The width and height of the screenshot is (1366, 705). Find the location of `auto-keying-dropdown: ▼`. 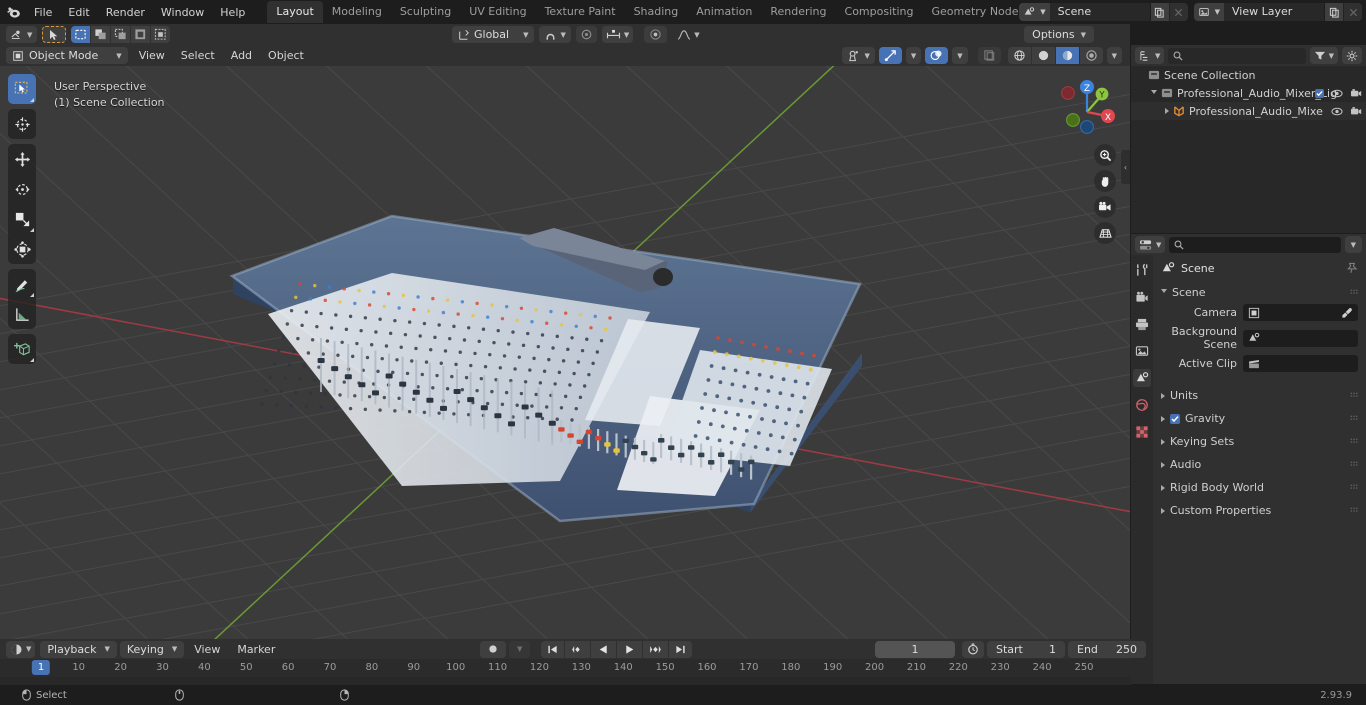

auto-keying-dropdown: ▼ is located at coordinates (520, 649).